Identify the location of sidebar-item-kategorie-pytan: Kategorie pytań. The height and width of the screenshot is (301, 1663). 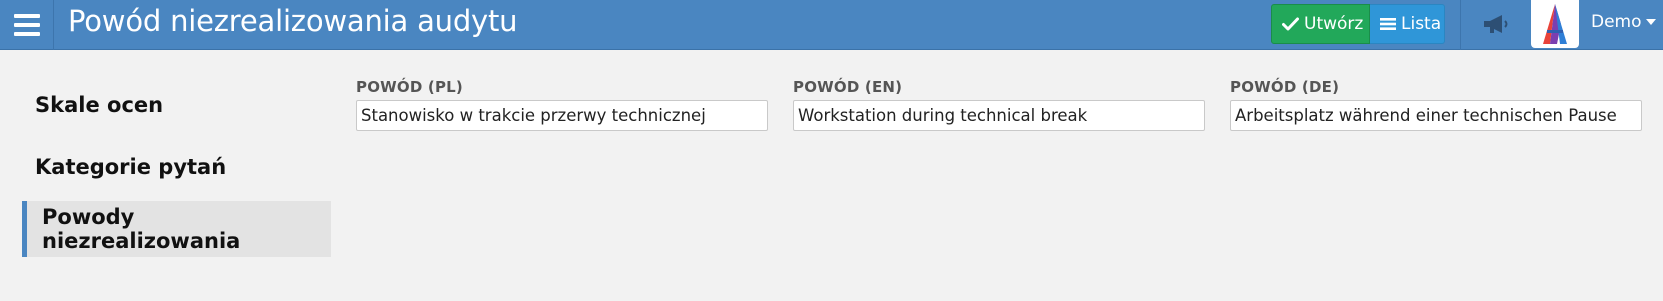
(176, 167).